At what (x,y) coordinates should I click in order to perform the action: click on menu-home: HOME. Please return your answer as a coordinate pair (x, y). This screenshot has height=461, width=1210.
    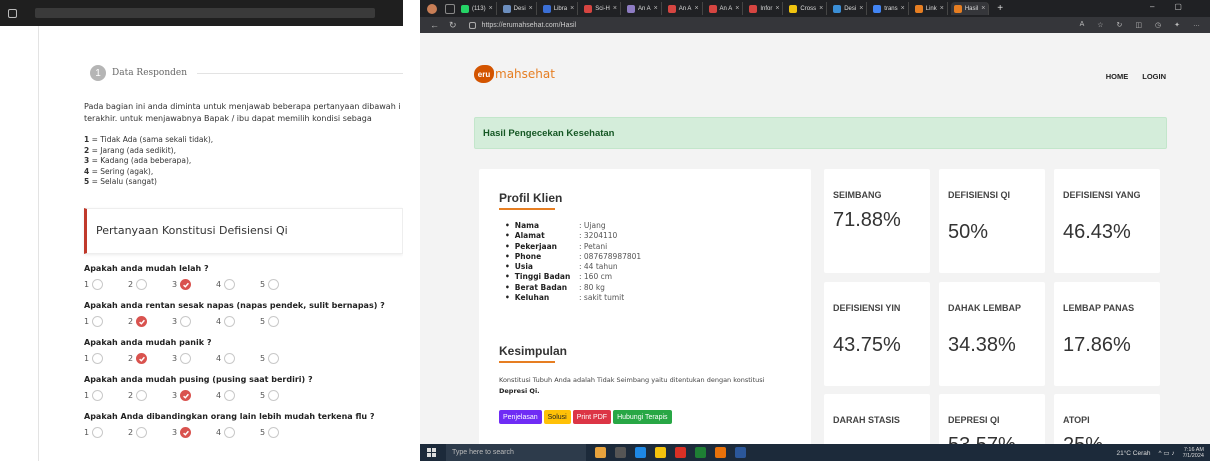
    Looking at the image, I should click on (1117, 76).